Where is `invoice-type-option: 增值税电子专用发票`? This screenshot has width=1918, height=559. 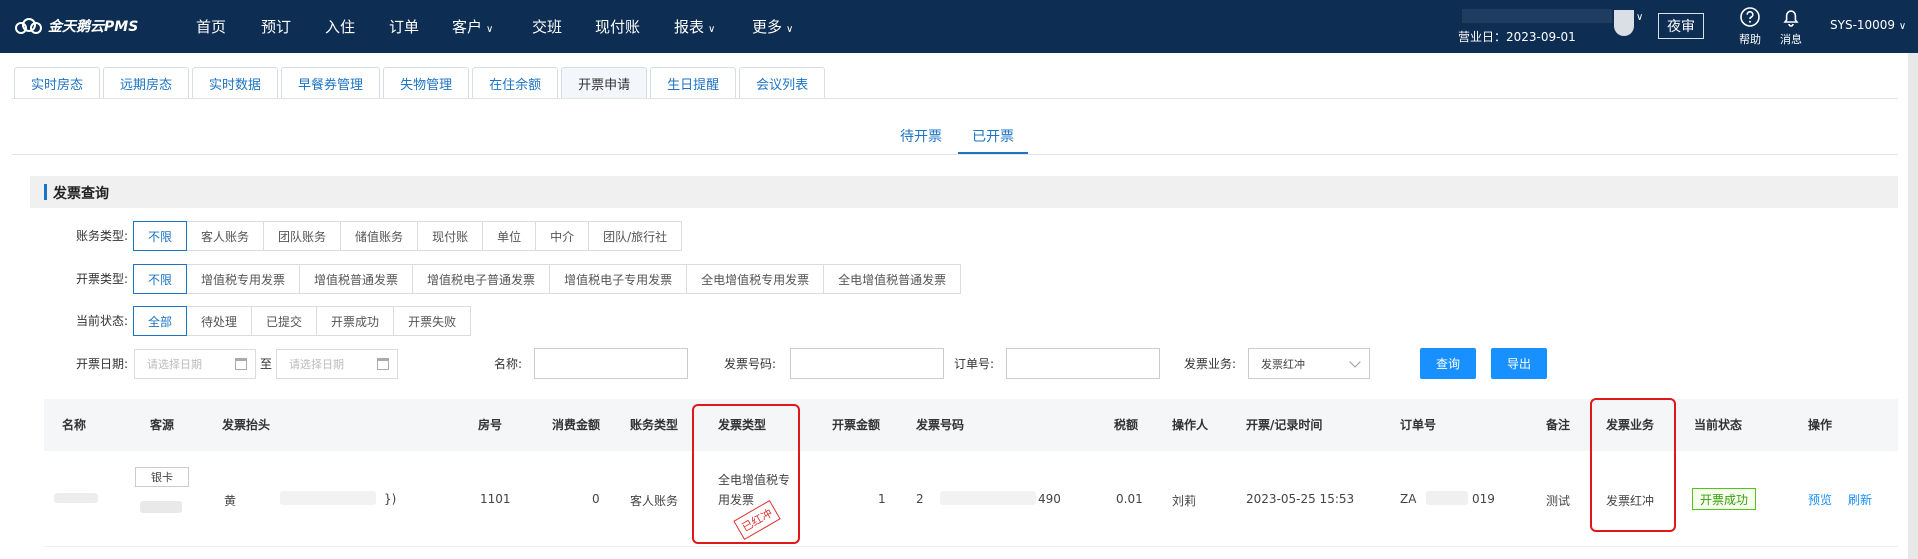
invoice-type-option: 增值税电子专用发票 is located at coordinates (618, 279).